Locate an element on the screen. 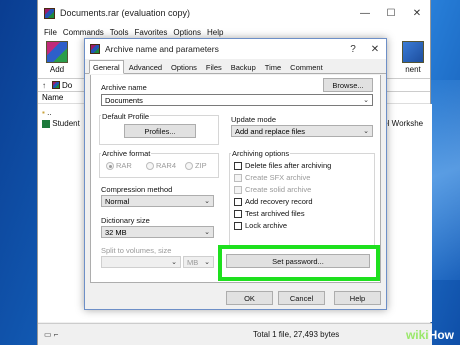 This screenshot has height=345, width=460. cancel-button: Cancel is located at coordinates (301, 298).